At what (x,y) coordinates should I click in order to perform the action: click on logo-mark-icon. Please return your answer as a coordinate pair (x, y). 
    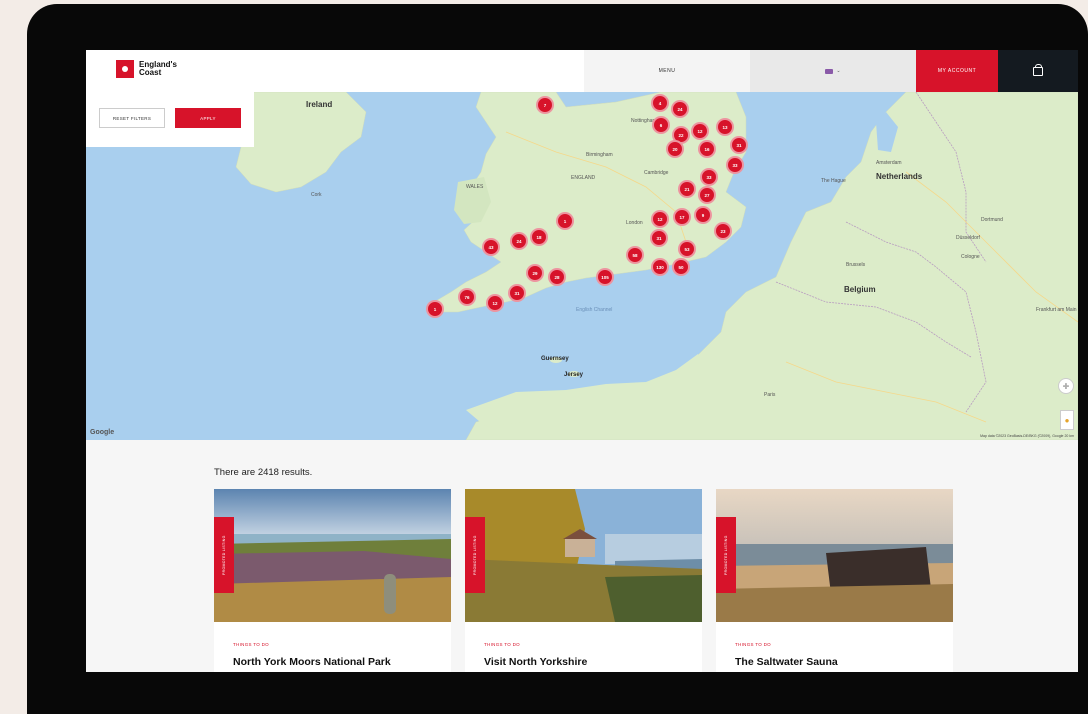
    Looking at the image, I should click on (125, 69).